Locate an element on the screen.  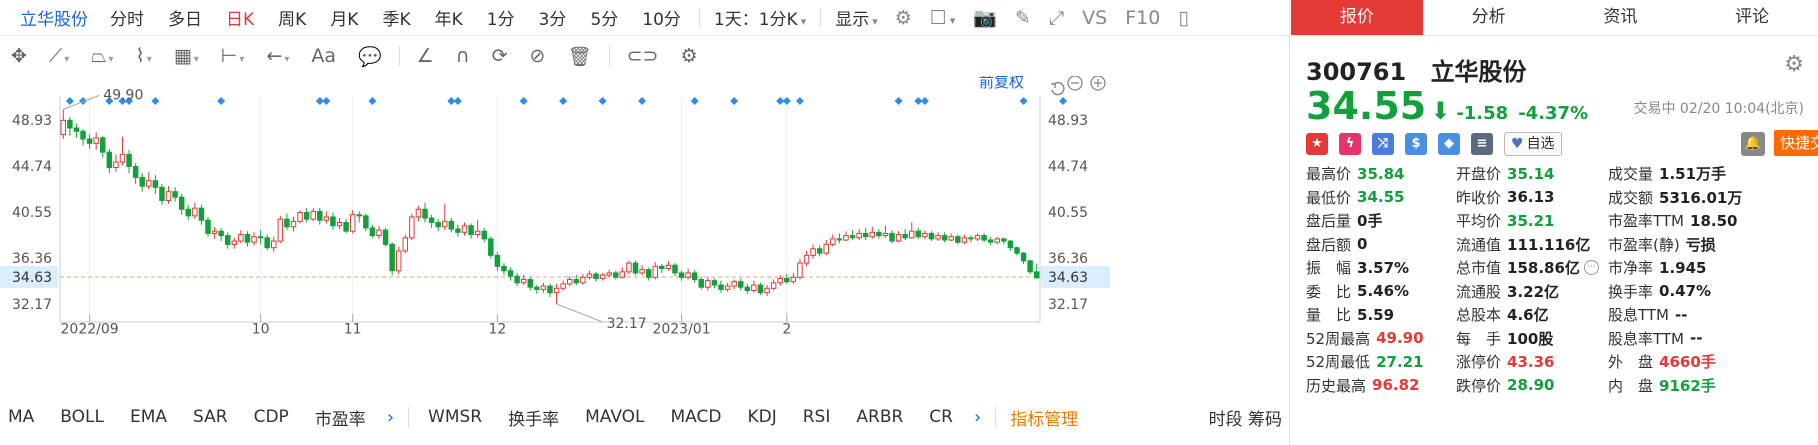
period-tab-3min: 3分 is located at coordinates (553, 17).